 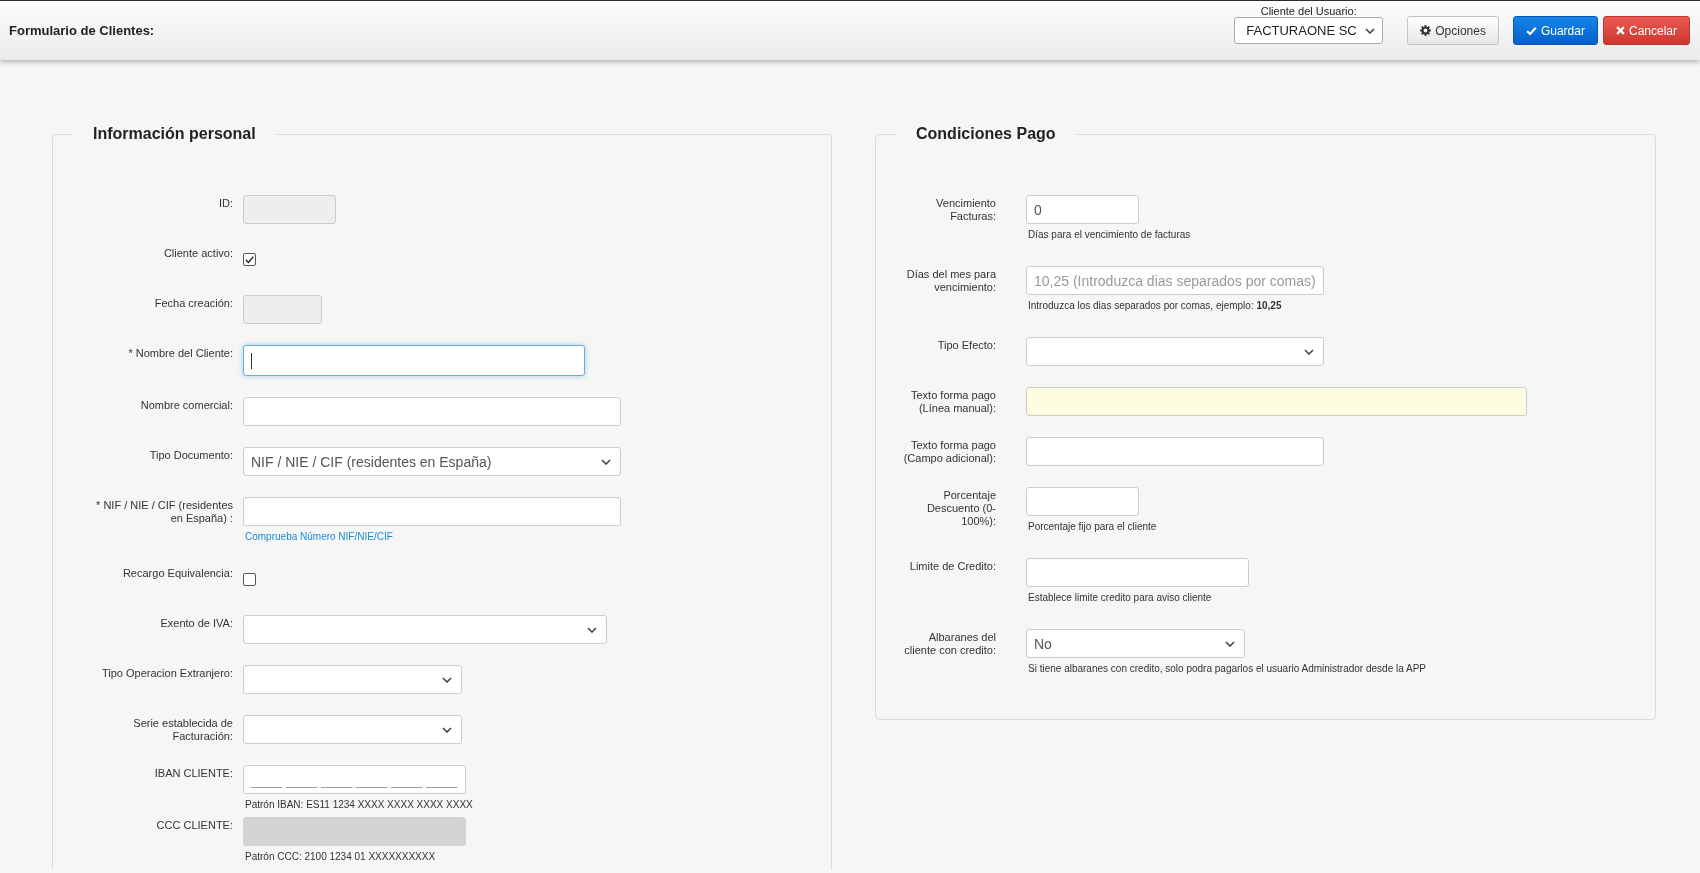 What do you see at coordinates (1531, 30) in the screenshot?
I see `check-icon` at bounding box center [1531, 30].